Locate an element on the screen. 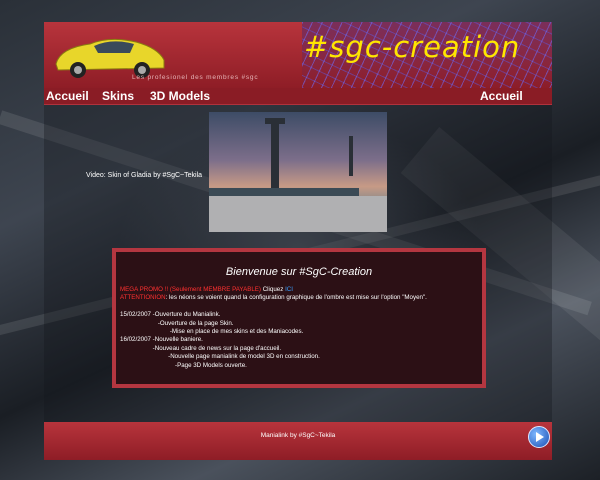  footer-credit: Manialink by #SgC~Tekila is located at coordinates (298, 435).